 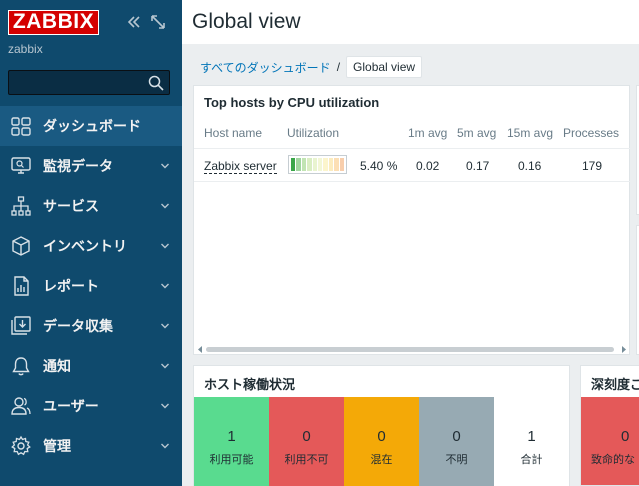 I want to click on availability-label: 利用可能, so click(x=231, y=460).